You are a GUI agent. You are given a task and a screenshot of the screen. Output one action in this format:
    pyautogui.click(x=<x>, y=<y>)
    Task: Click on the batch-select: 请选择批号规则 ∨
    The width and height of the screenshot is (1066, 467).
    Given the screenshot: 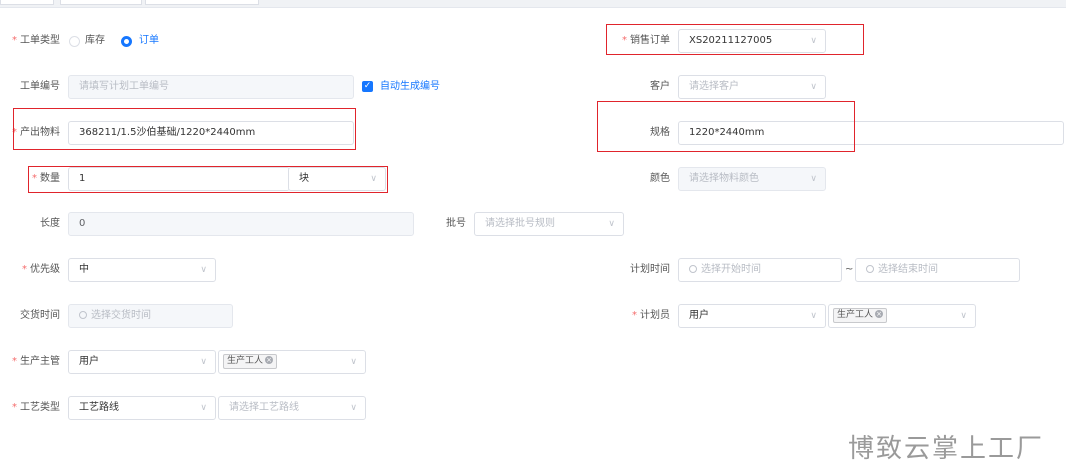 What is the action you would take?
    pyautogui.click(x=549, y=224)
    